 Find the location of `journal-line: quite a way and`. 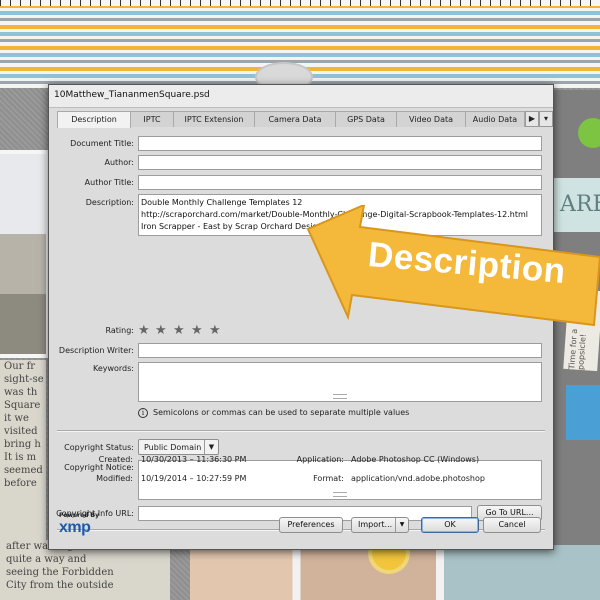

journal-line: quite a way and is located at coordinates (46, 559).